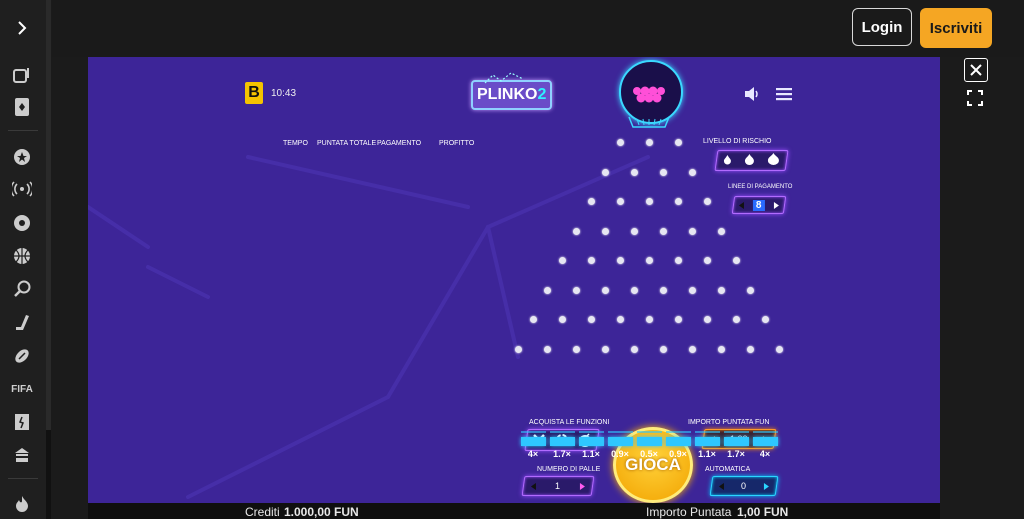 Image resolution: width=1024 pixels, height=519 pixels. What do you see at coordinates (975, 98) in the screenshot?
I see `fullscreen-icon` at bounding box center [975, 98].